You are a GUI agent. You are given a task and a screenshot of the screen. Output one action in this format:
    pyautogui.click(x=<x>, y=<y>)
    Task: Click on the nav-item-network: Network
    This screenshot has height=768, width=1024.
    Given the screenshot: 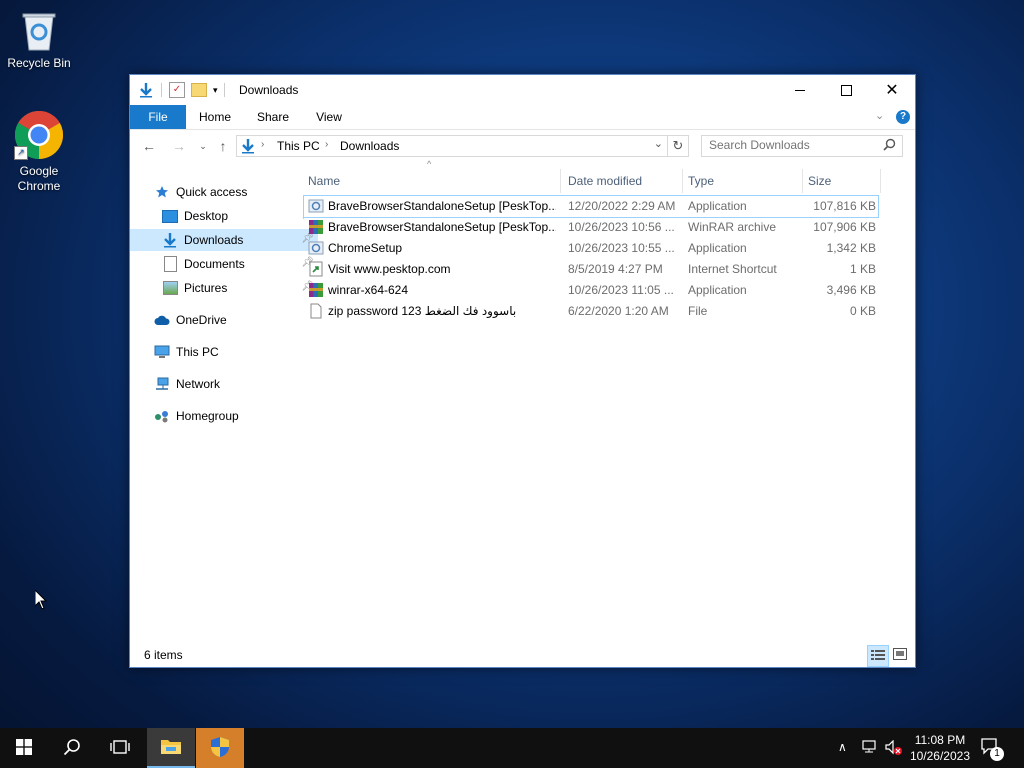 What is the action you would take?
    pyautogui.click(x=220, y=384)
    